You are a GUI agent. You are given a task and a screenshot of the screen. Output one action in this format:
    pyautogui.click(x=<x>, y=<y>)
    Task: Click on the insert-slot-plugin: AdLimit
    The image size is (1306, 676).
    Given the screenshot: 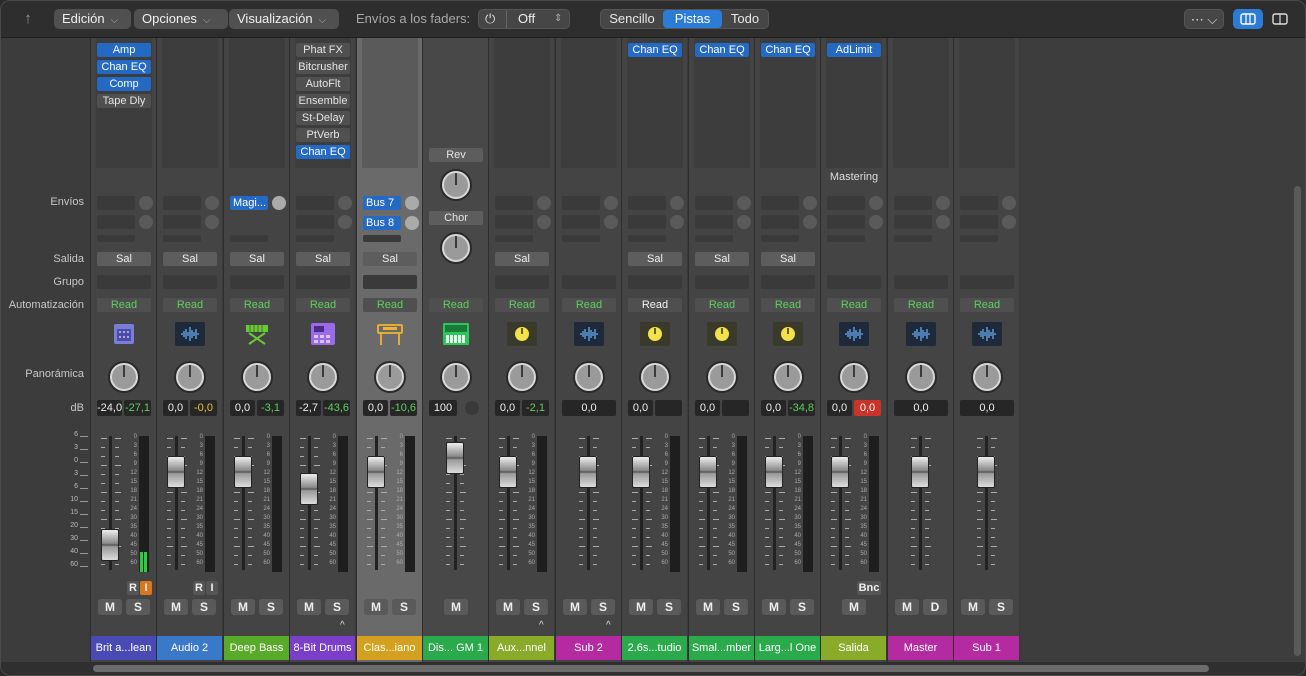 What is the action you would take?
    pyautogui.click(x=854, y=50)
    